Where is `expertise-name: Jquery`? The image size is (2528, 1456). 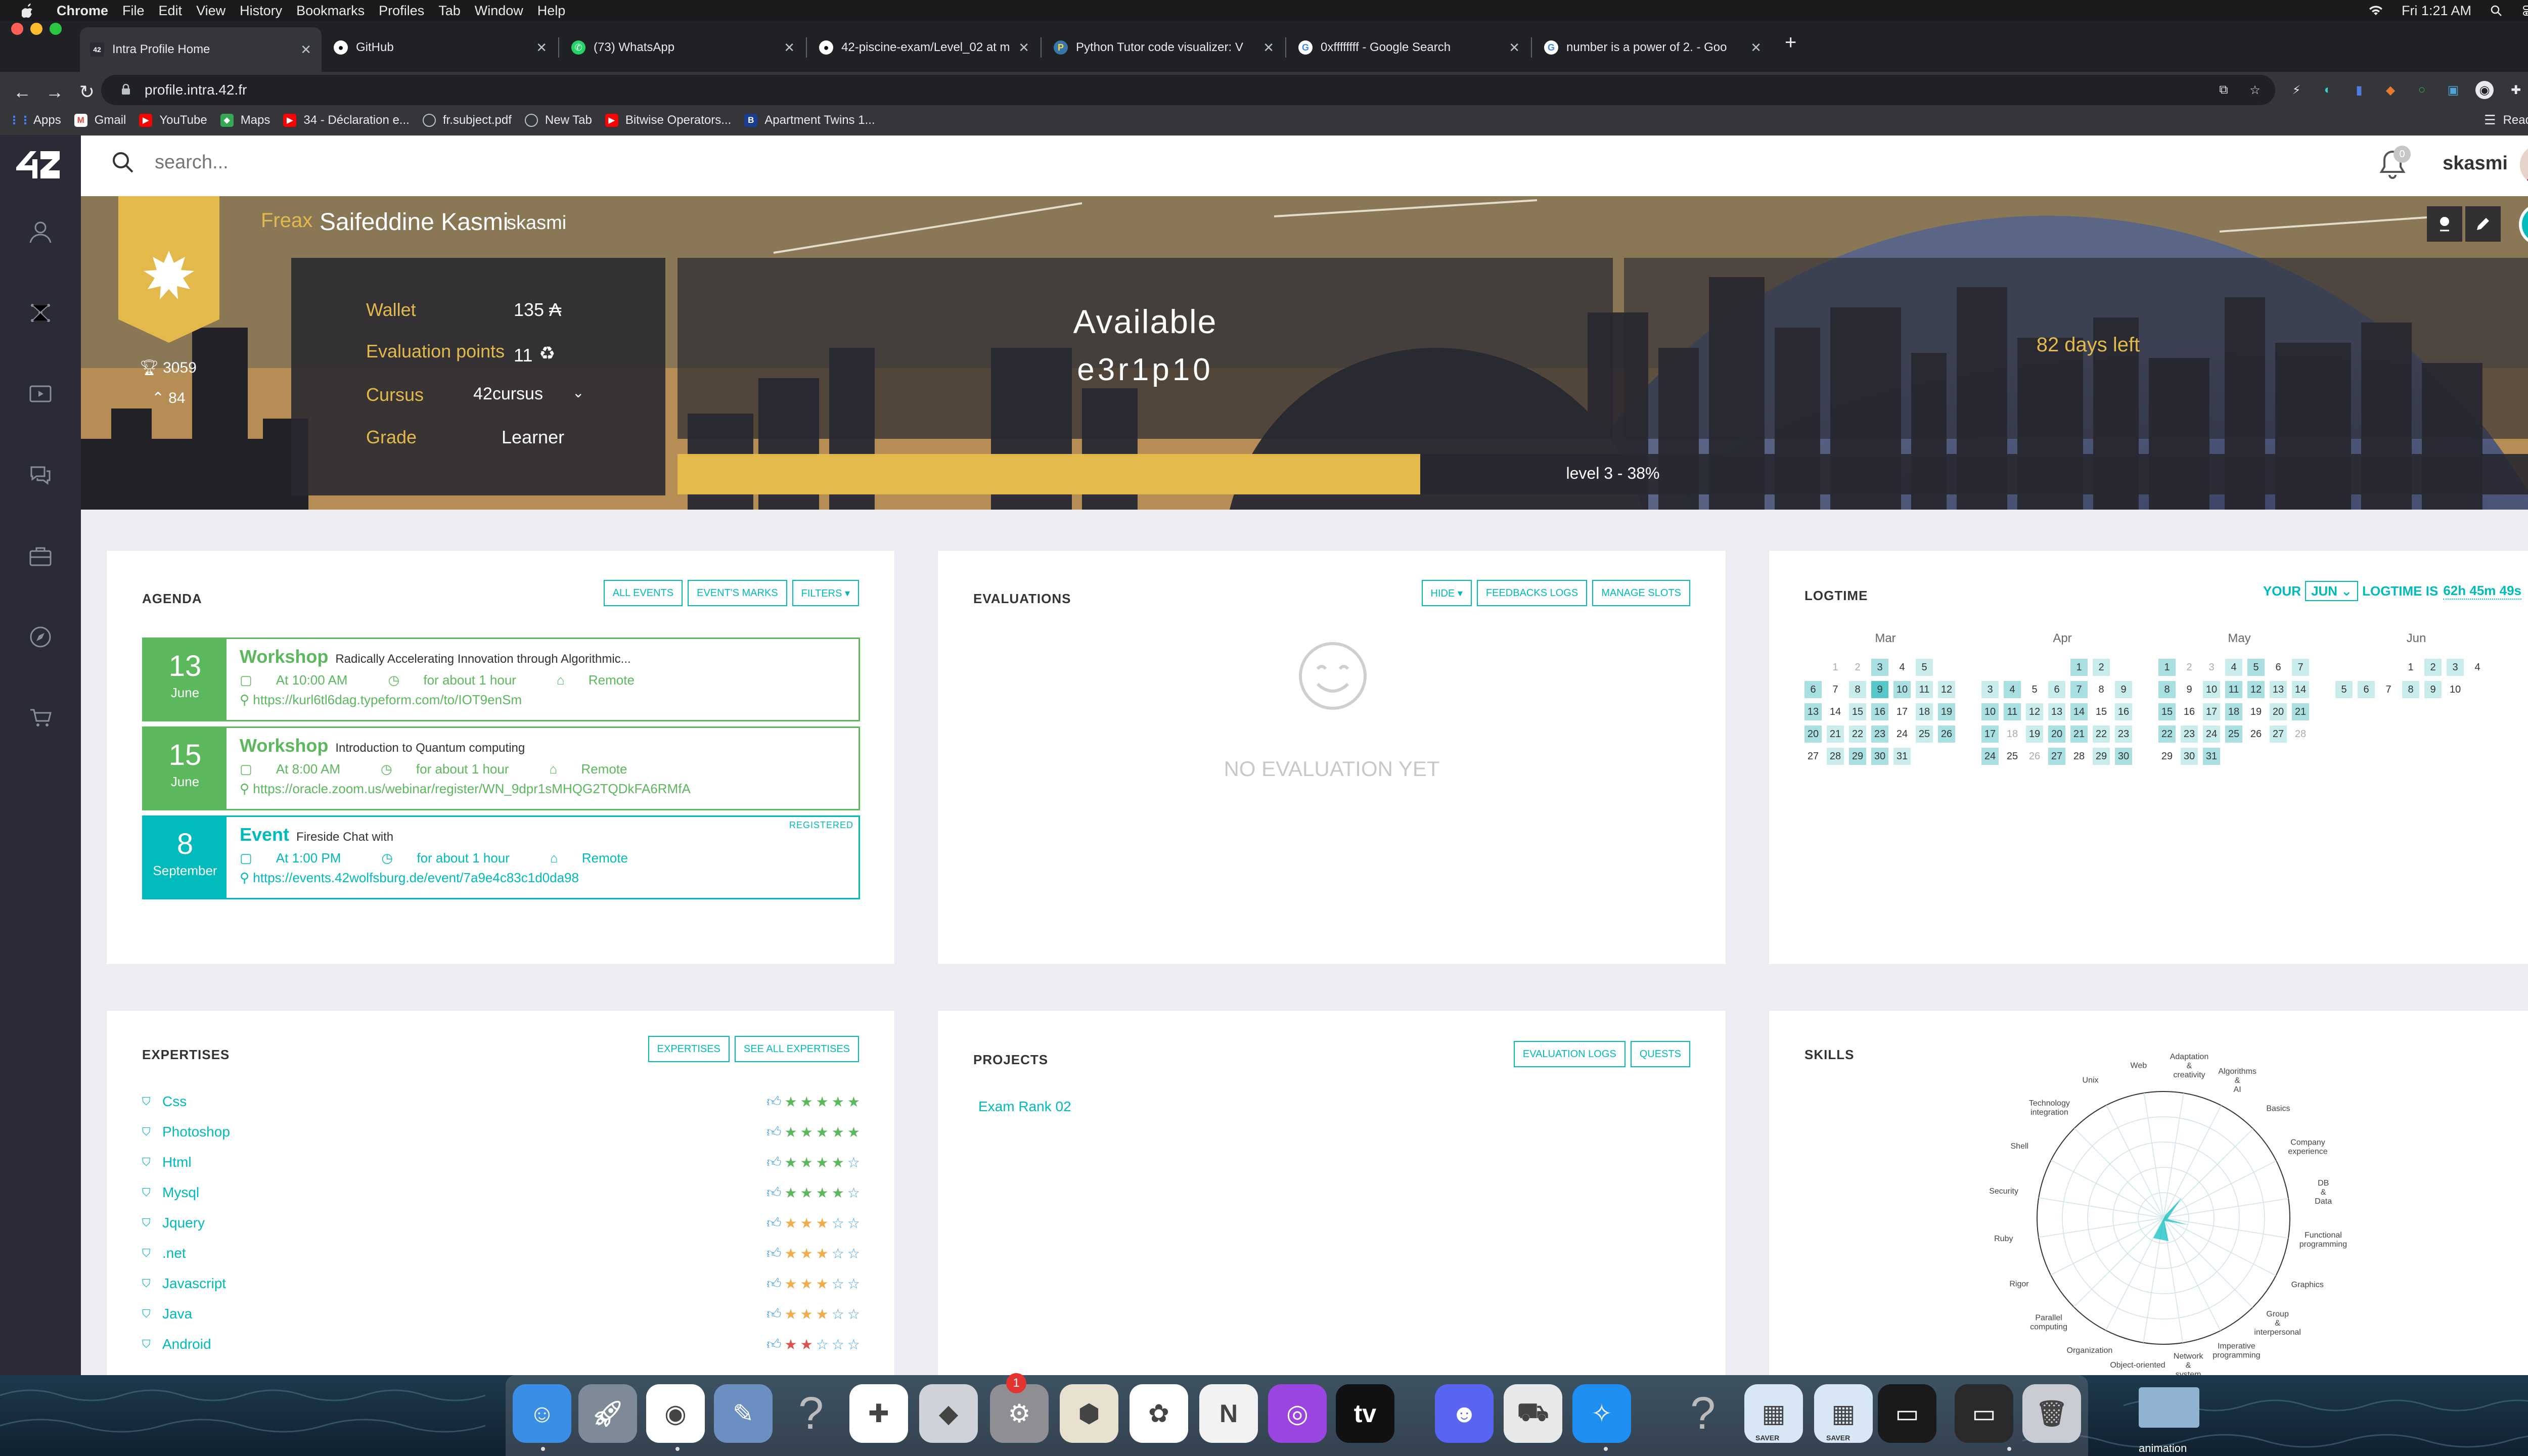
expertise-name: Jquery is located at coordinates (463, 1223).